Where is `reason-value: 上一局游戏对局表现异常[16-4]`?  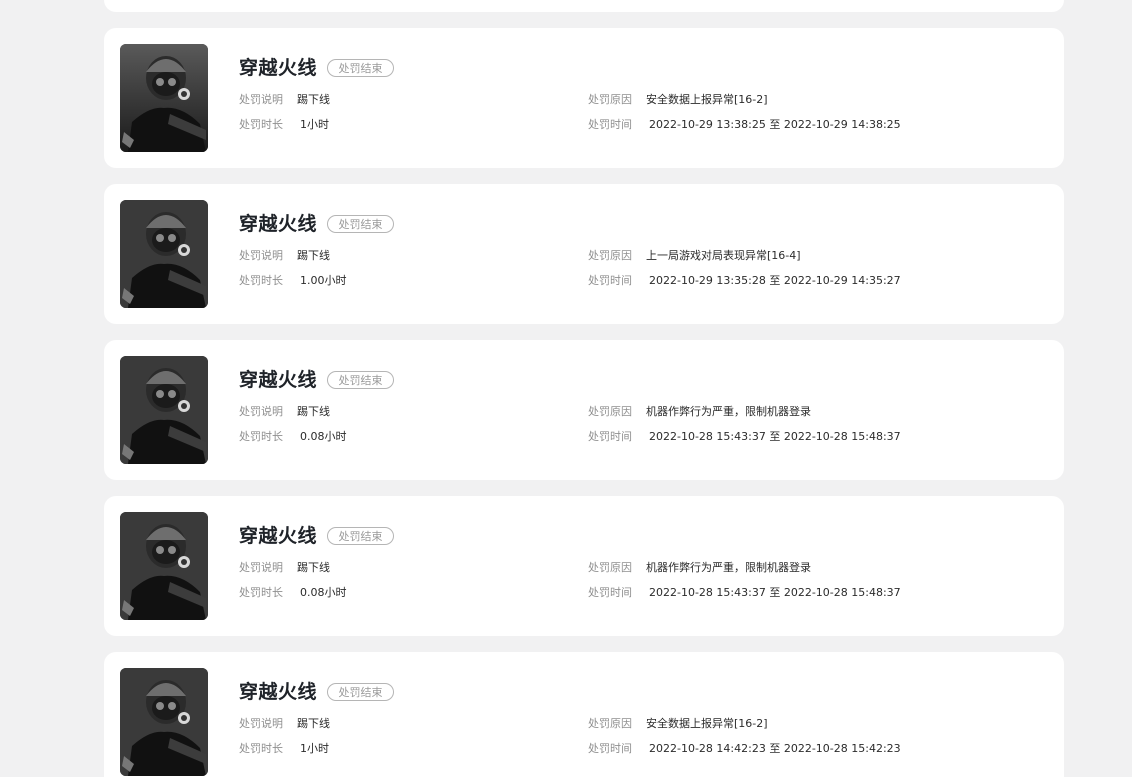 reason-value: 上一局游戏对局表现异常[16-4] is located at coordinates (723, 255).